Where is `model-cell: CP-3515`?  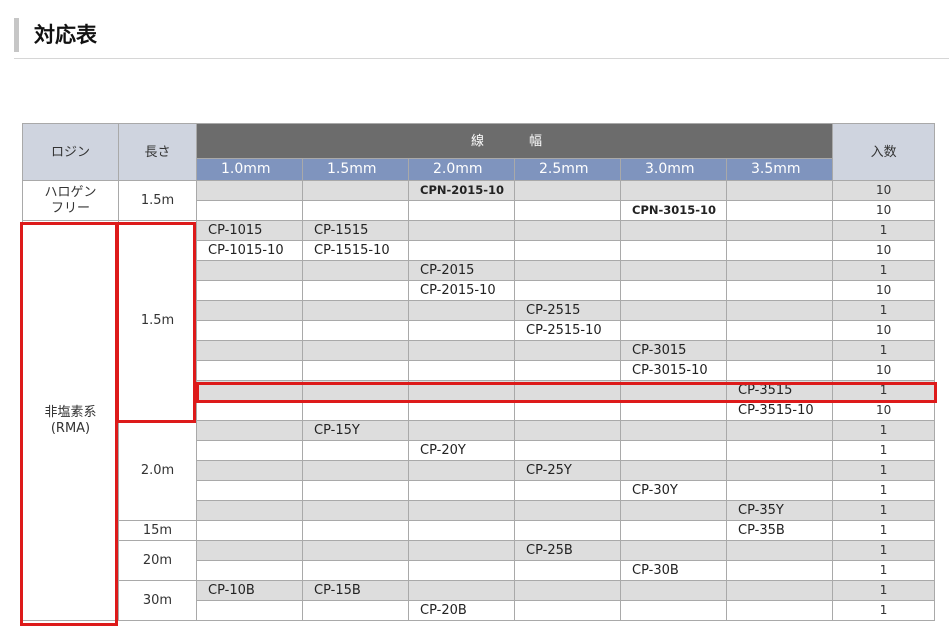
model-cell: CP-3515 is located at coordinates (779, 390).